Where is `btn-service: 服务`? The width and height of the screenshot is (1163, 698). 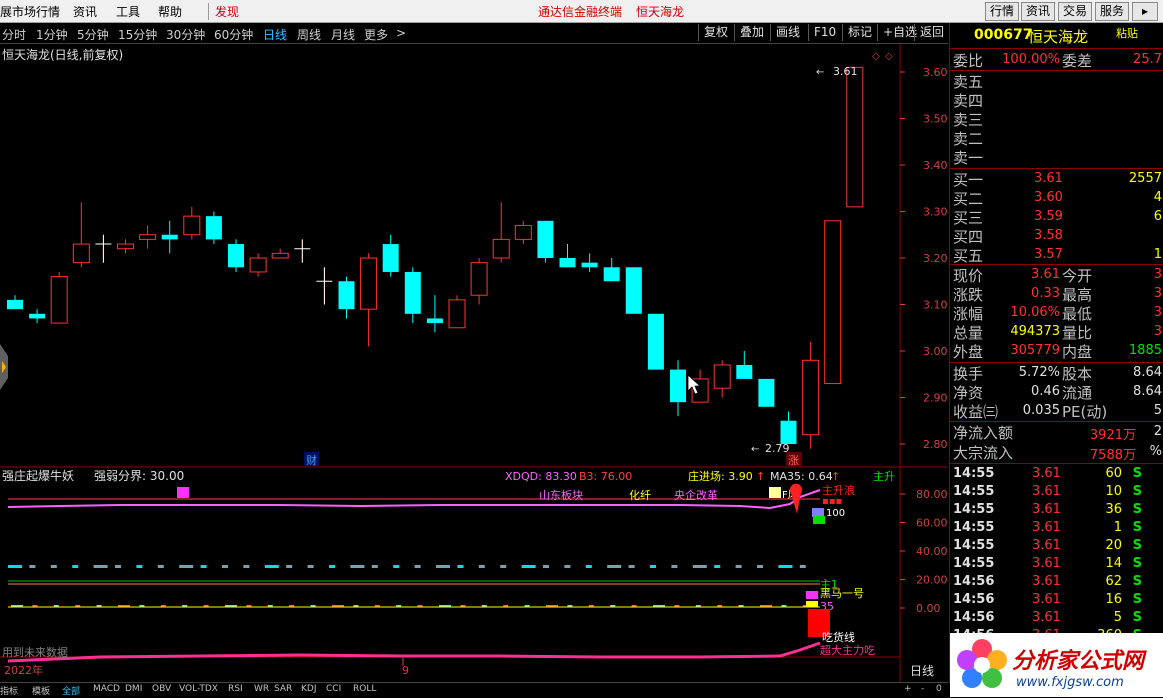 btn-service: 服务 is located at coordinates (1112, 11).